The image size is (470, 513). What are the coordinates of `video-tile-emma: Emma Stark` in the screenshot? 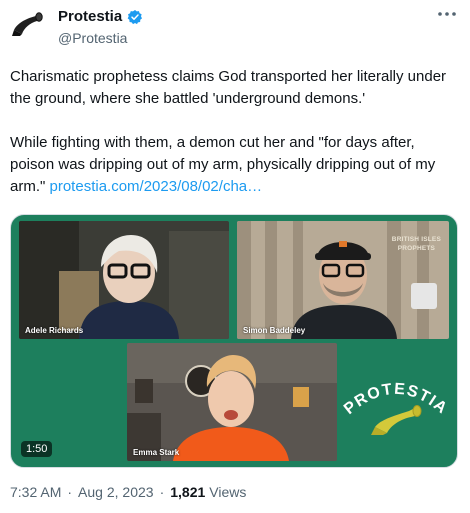 It's located at (232, 402).